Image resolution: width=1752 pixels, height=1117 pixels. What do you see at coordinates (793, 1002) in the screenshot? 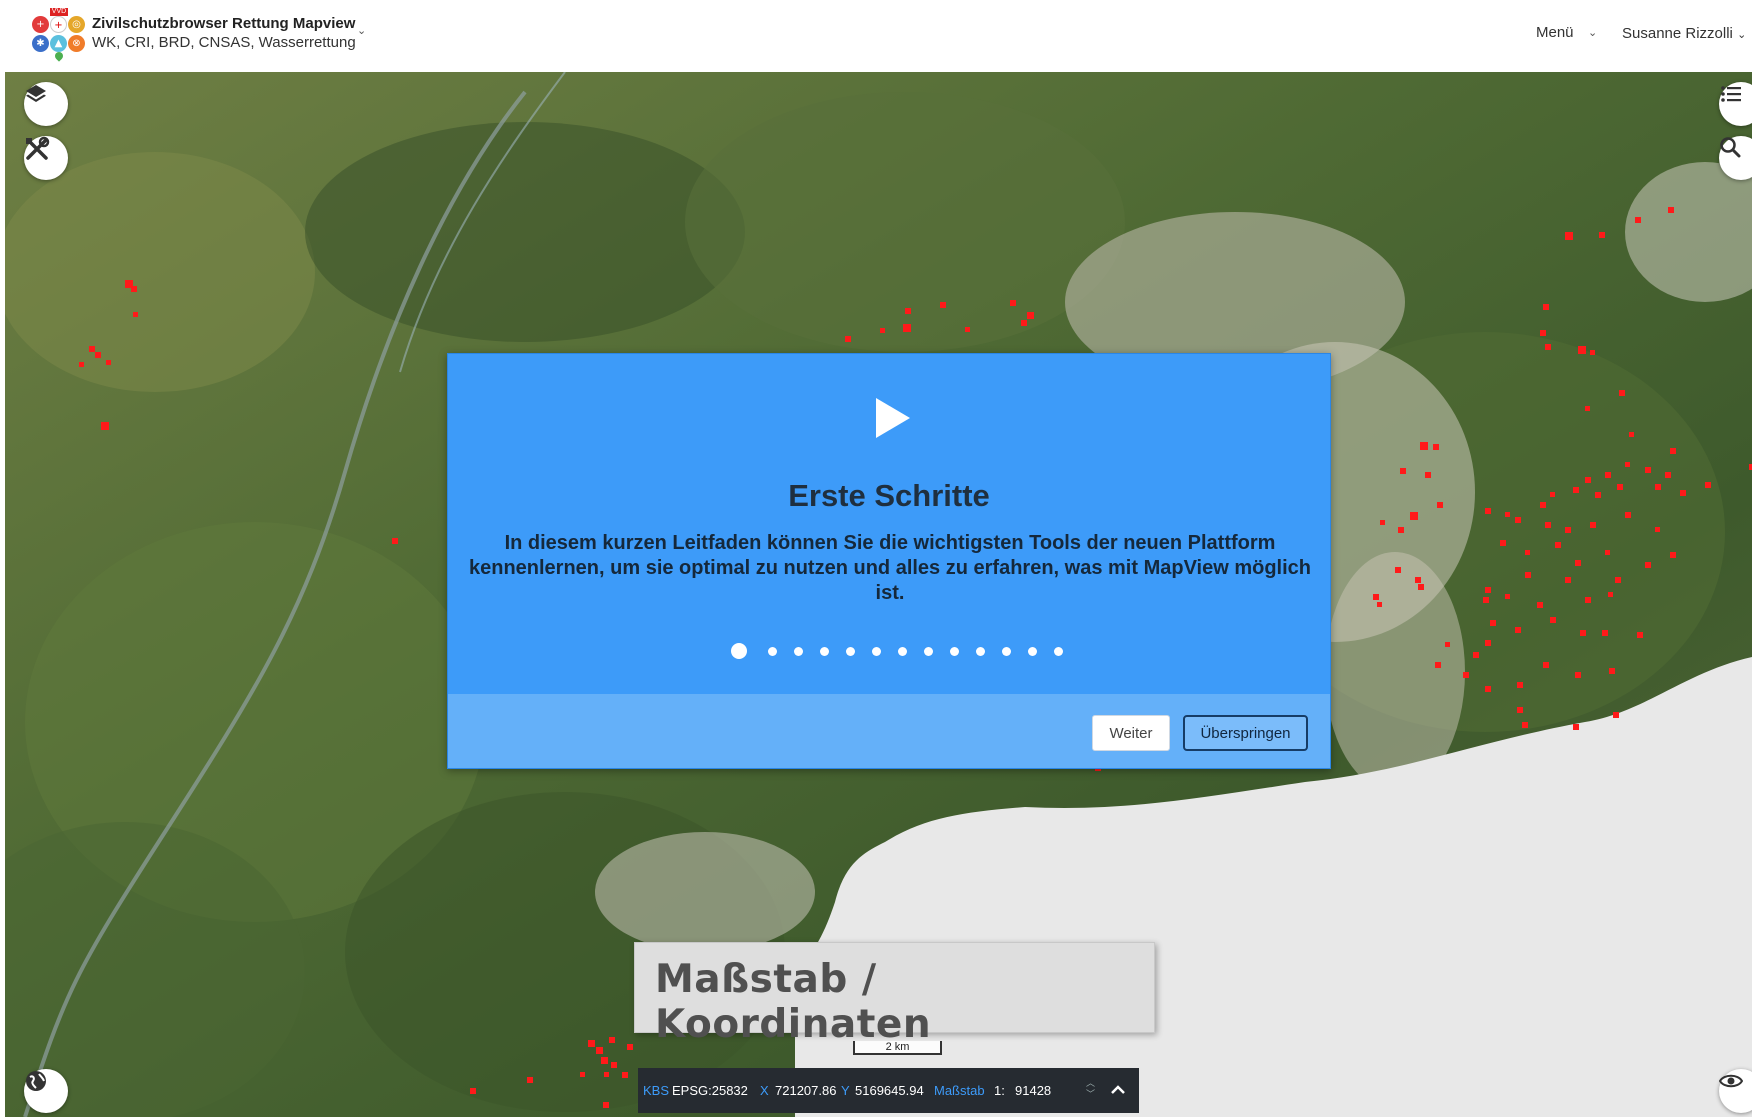
I see `callout-text: Maßstab / Koordinaten` at bounding box center [793, 1002].